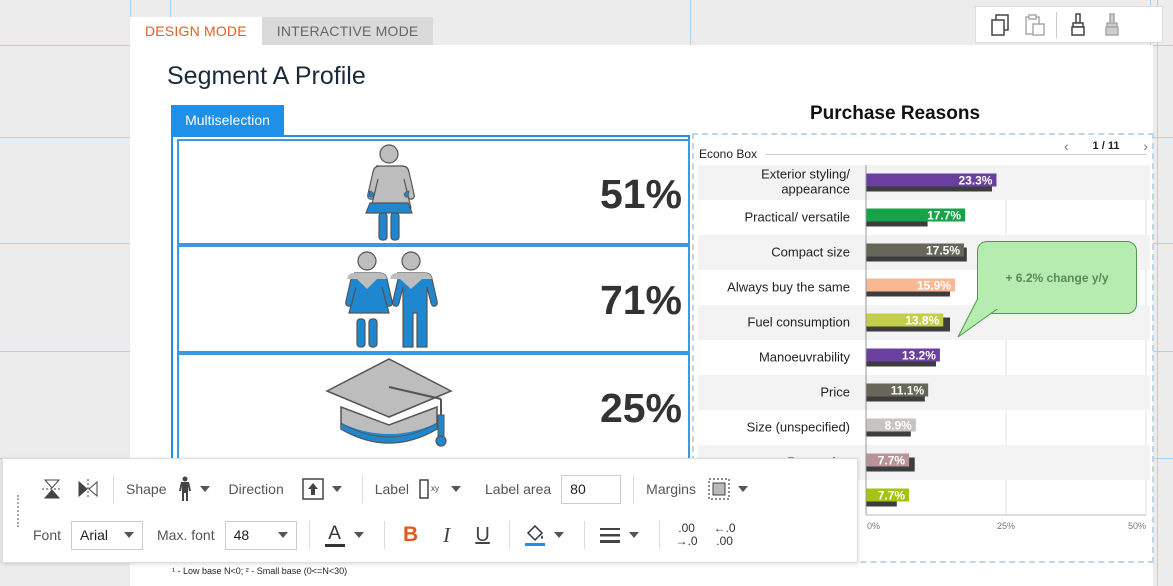  I want to click on tab-design-mode: DESIGN MODE, so click(196, 31).